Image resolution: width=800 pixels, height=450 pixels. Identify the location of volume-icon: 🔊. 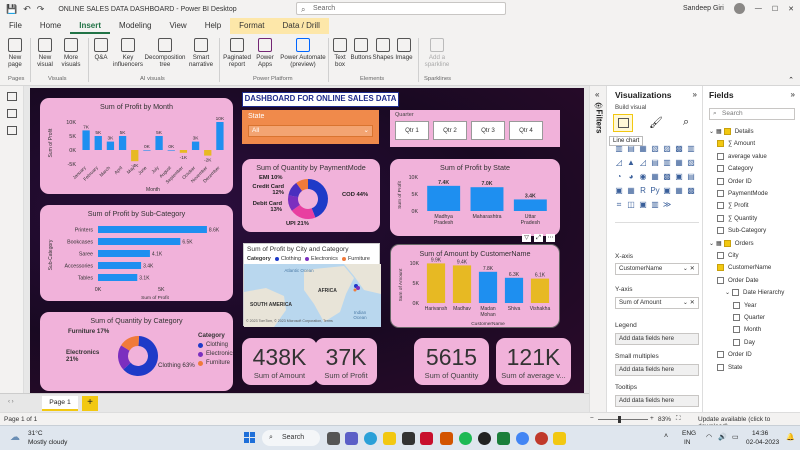
(722, 437).